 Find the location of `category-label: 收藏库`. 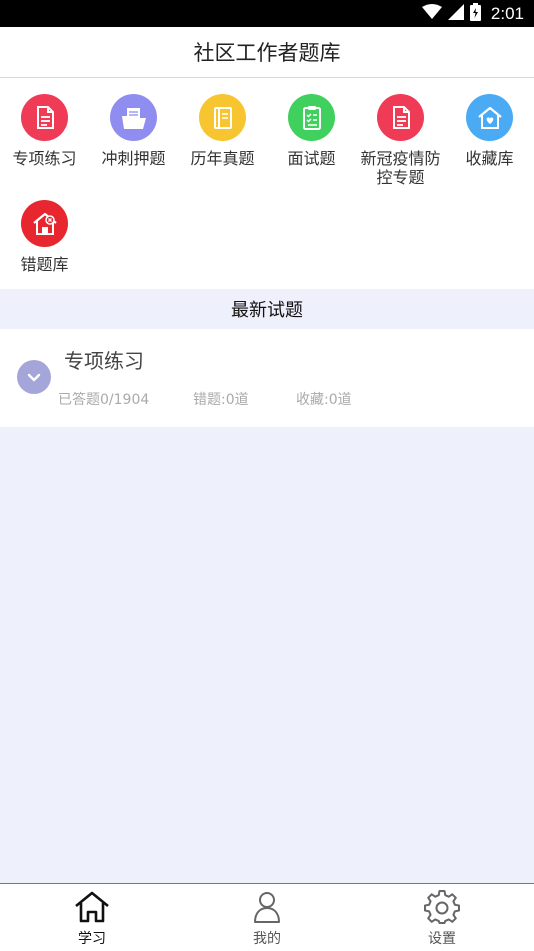

category-label: 收藏库 is located at coordinates (489, 158).